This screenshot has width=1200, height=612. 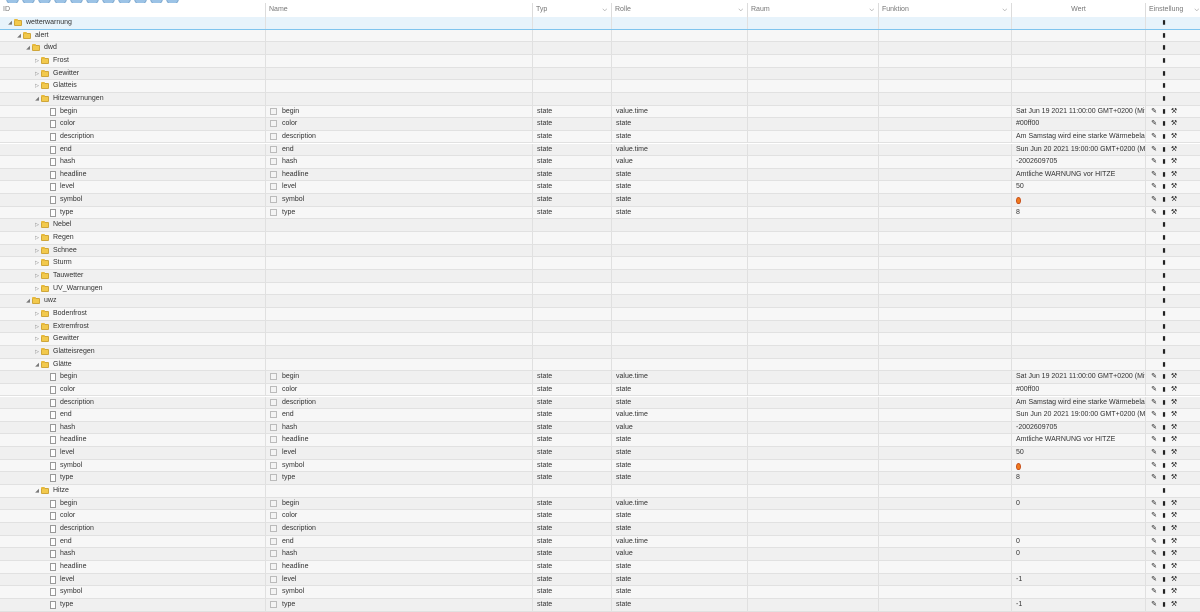 I want to click on id-cell: ◢ Hitze, so click(x=133, y=491).